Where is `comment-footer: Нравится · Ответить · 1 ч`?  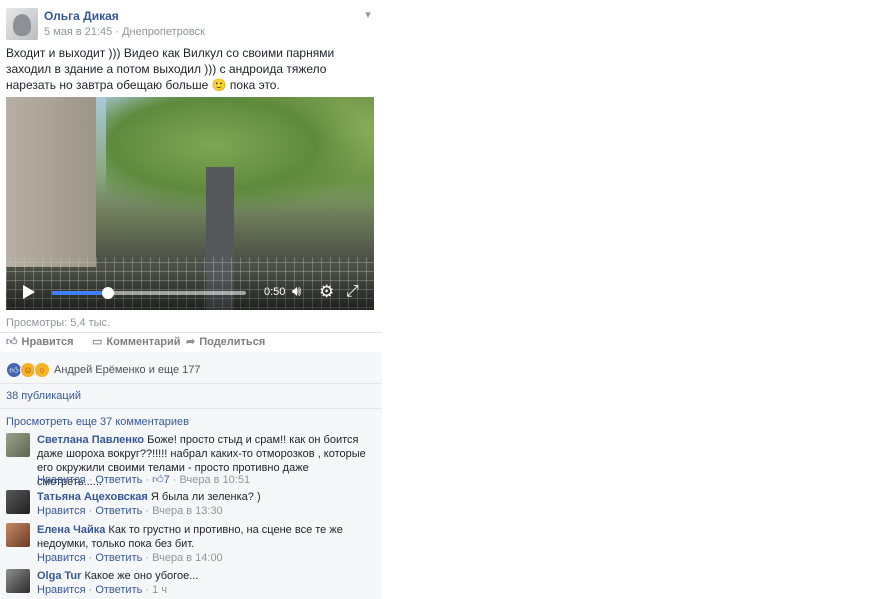 comment-footer: Нравится · Ответить · 1 ч is located at coordinates (102, 590).